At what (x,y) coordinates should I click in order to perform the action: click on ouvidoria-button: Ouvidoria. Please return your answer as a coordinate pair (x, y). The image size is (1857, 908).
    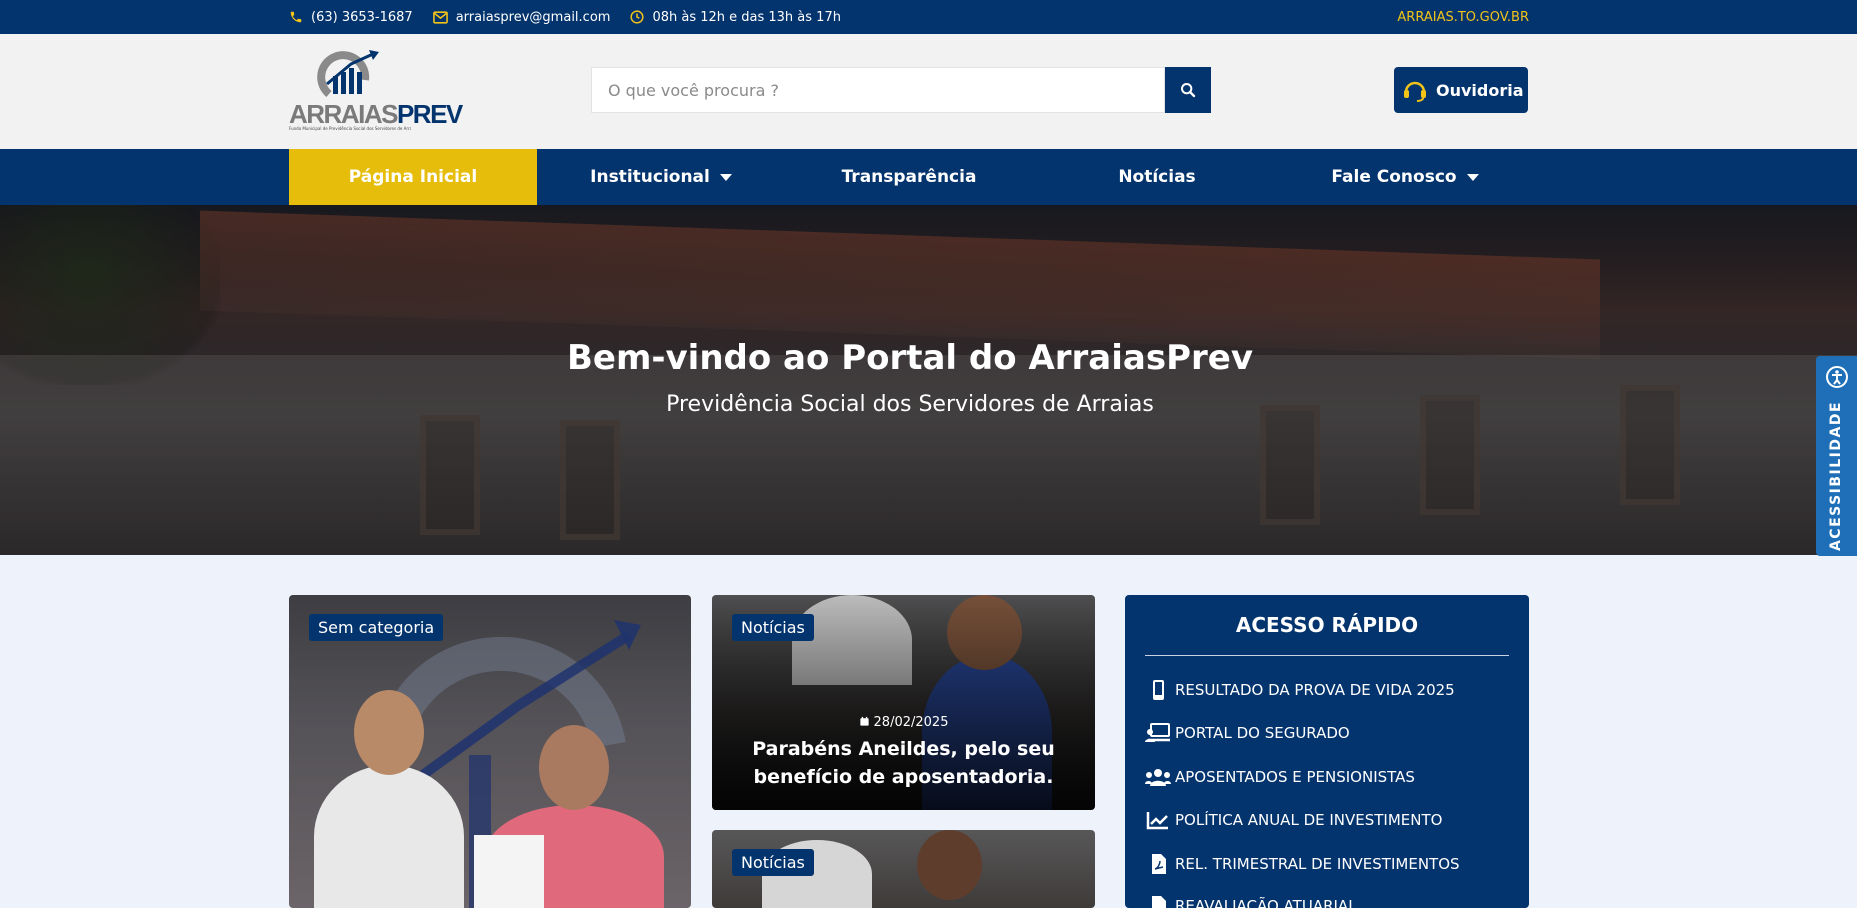
    Looking at the image, I should click on (1461, 90).